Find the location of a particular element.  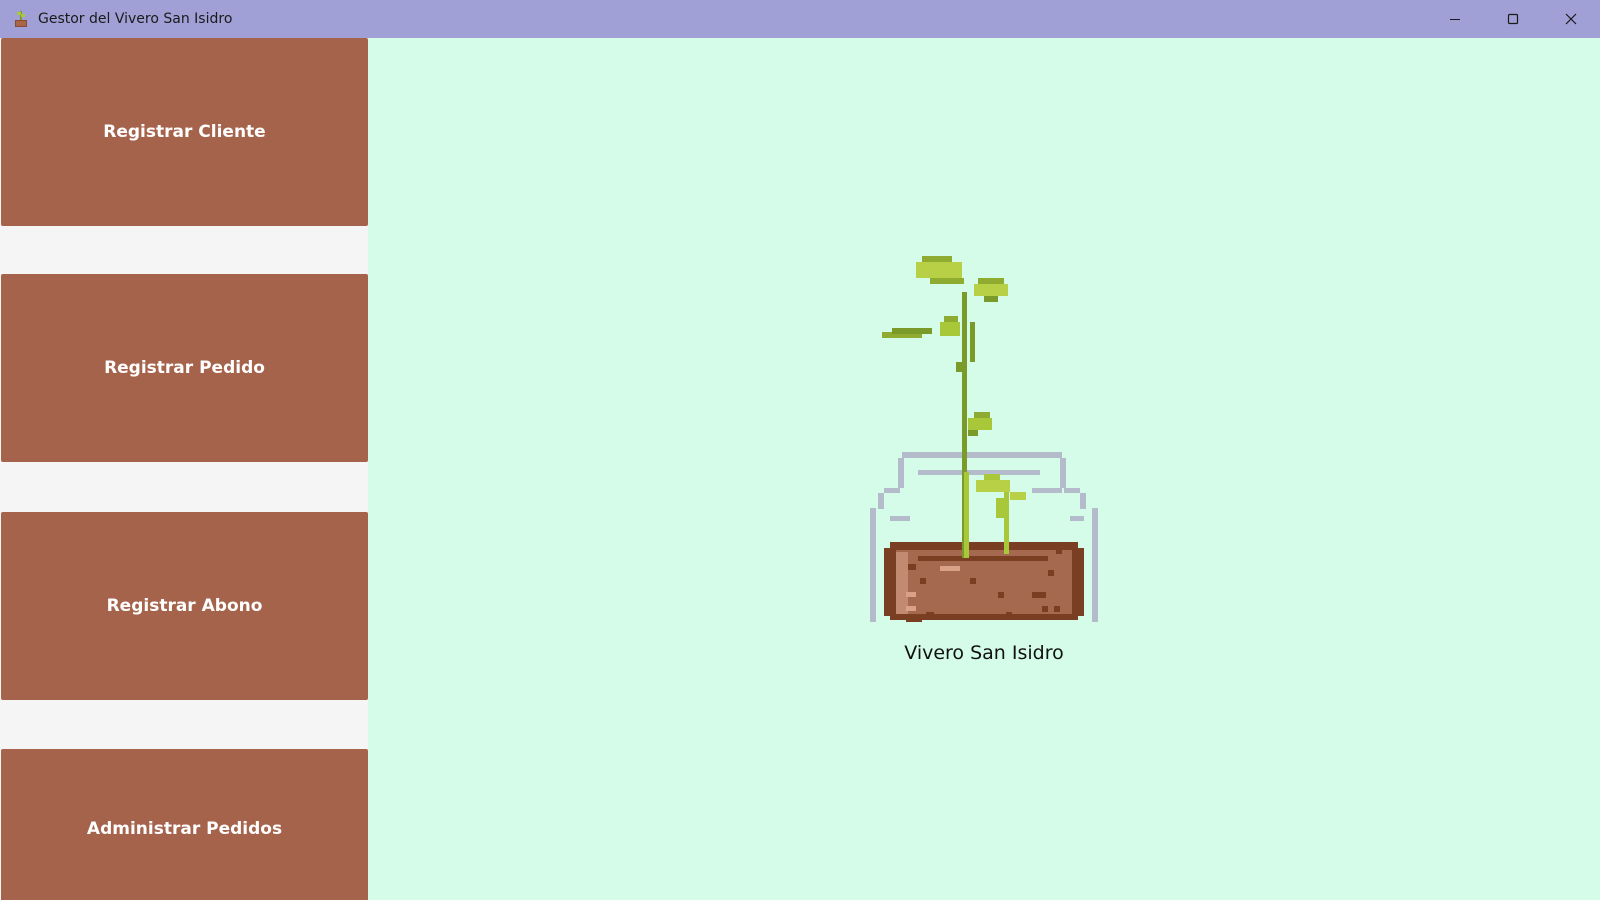

potted-plant-icon is located at coordinates (21, 19).